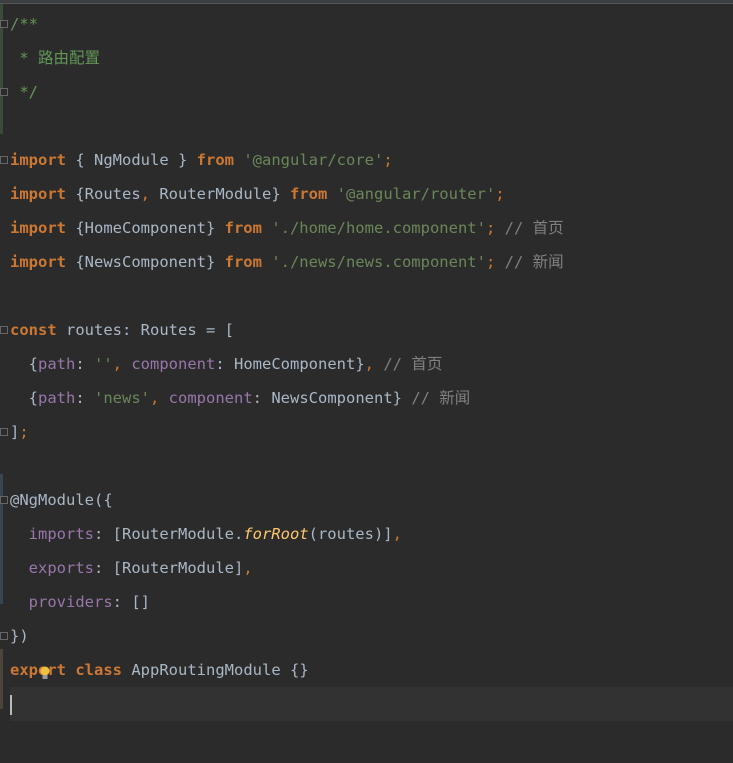  Describe the element at coordinates (290, 364) in the screenshot. I see `code-token: : HomeComponent}` at that location.